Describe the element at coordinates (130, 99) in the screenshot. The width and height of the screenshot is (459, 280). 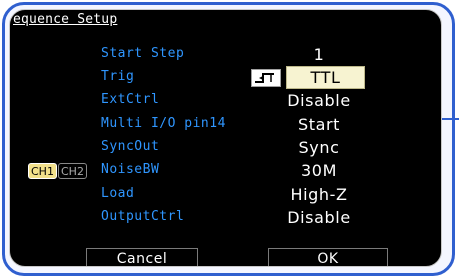
I see `setting-label: ExtCtrl` at that location.